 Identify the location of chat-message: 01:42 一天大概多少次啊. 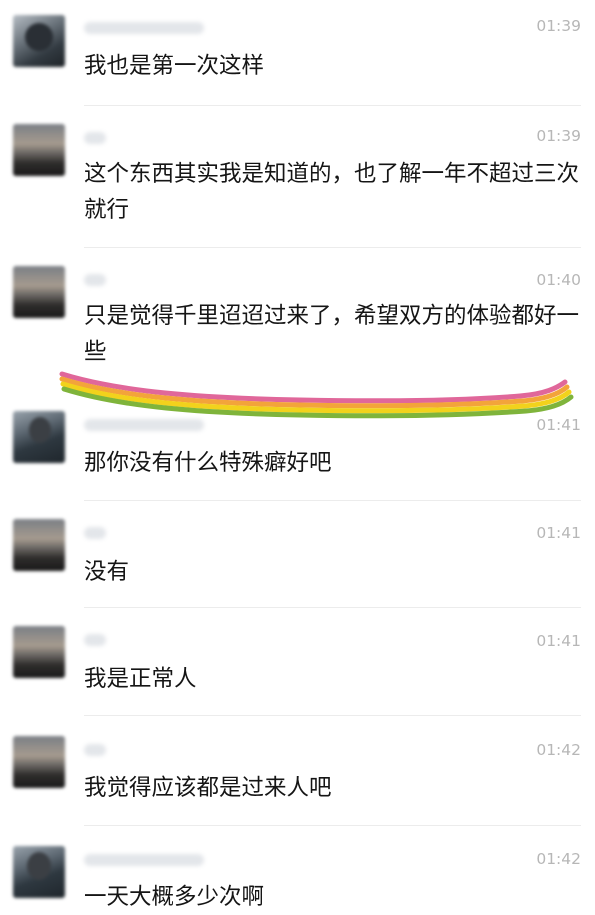
(297, 870).